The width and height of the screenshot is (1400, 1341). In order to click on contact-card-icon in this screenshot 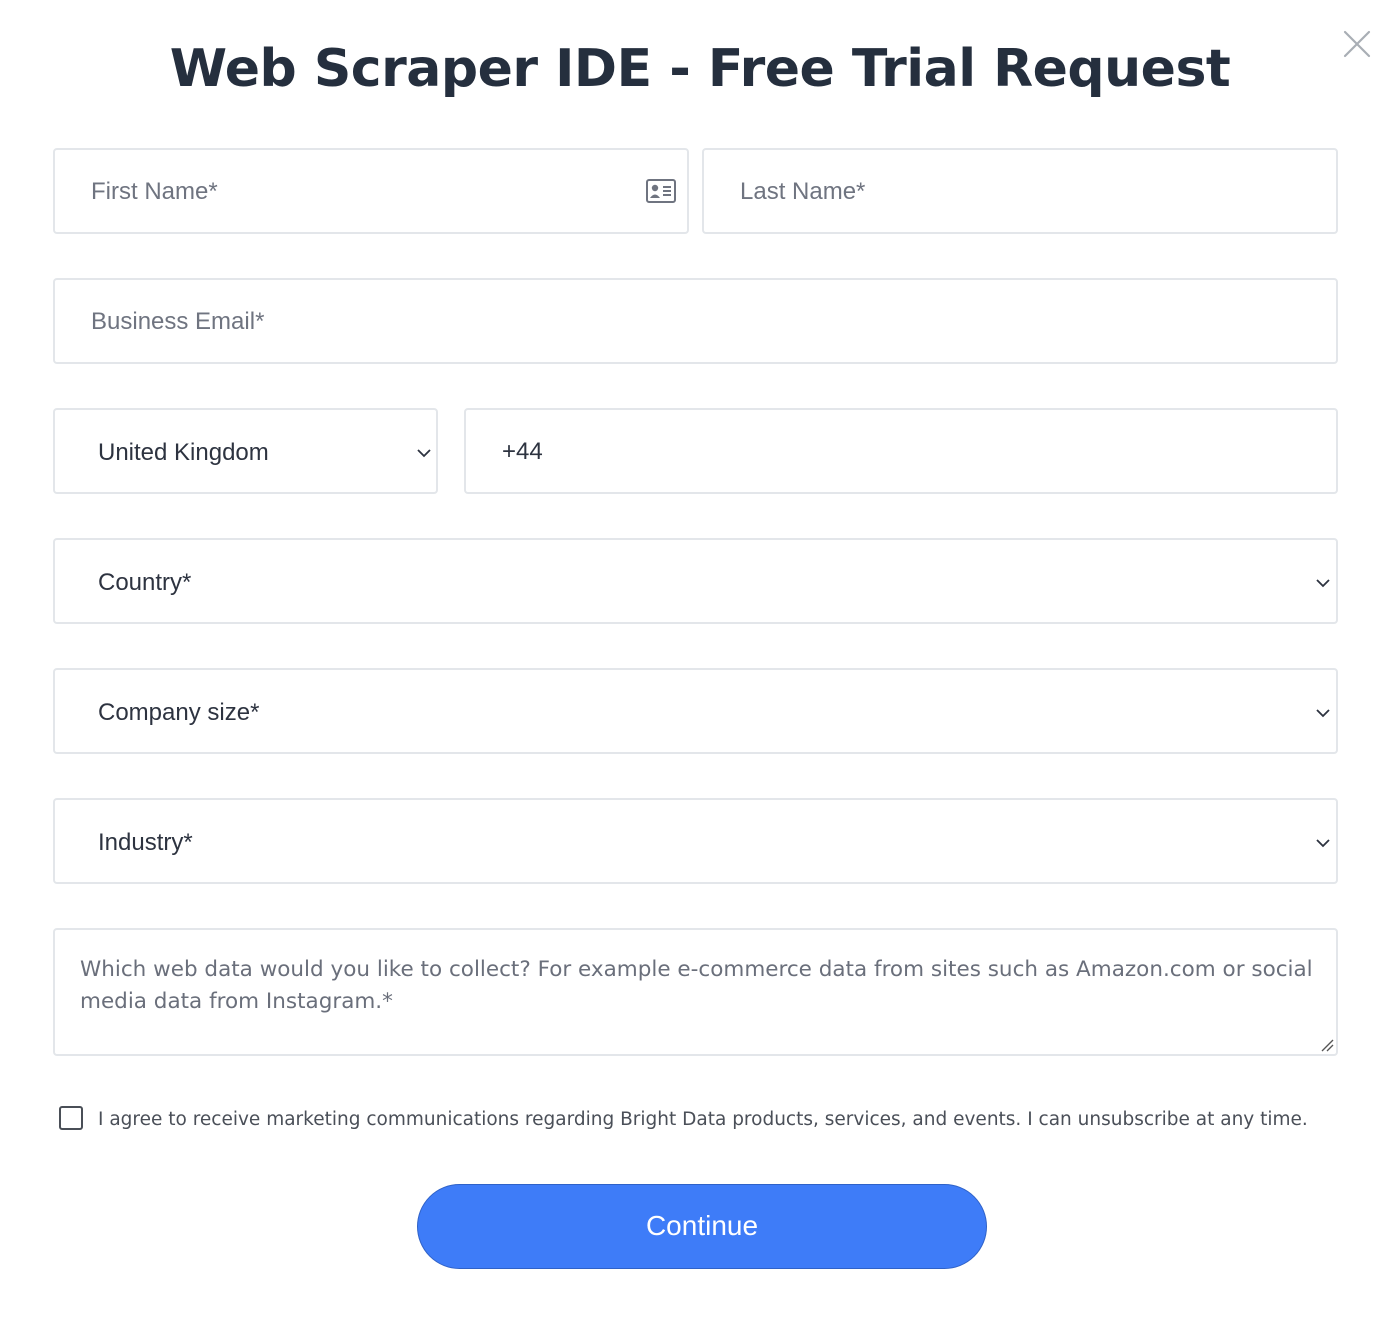, I will do `click(661, 191)`.